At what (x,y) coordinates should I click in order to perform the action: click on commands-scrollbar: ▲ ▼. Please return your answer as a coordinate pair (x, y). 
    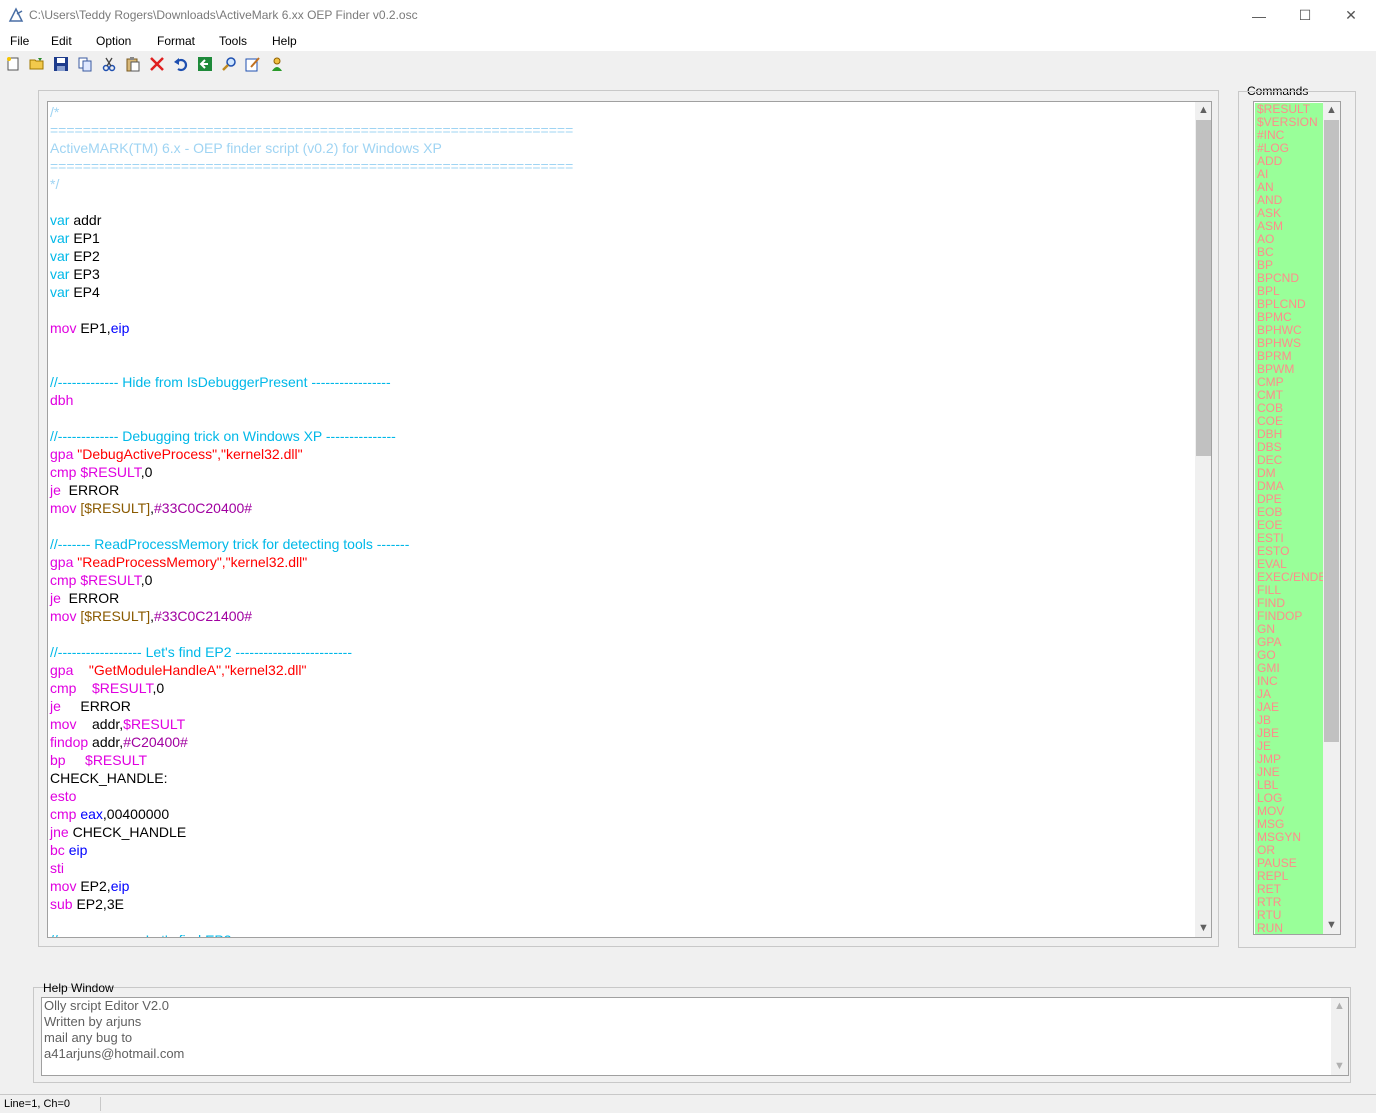
    Looking at the image, I should click on (1331, 518).